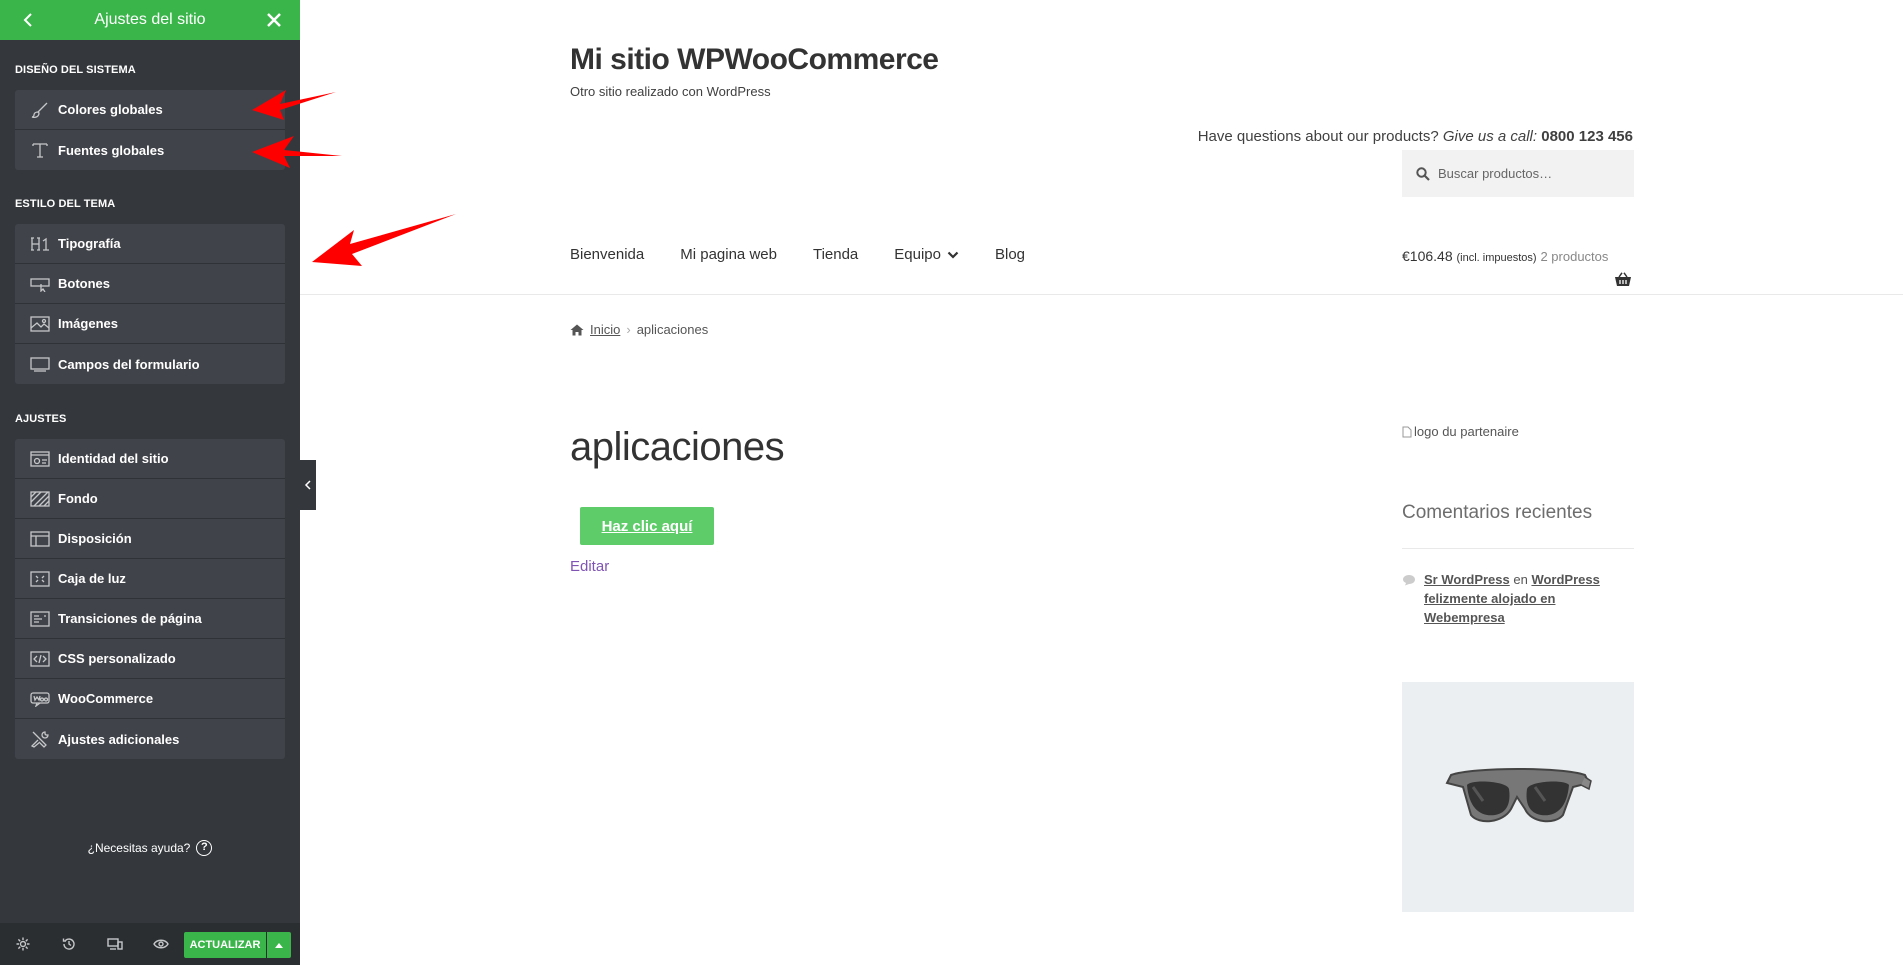 This screenshot has height=965, width=1903. I want to click on widget-divider, so click(1518, 548).